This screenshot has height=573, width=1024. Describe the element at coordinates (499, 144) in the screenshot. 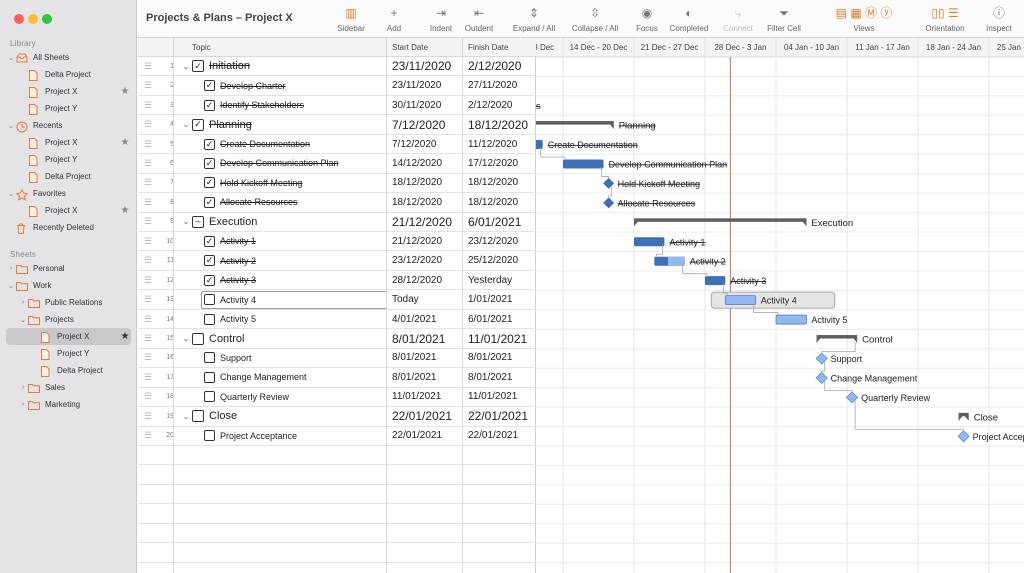

I see `finish-date-cell: 11/12/2020` at that location.